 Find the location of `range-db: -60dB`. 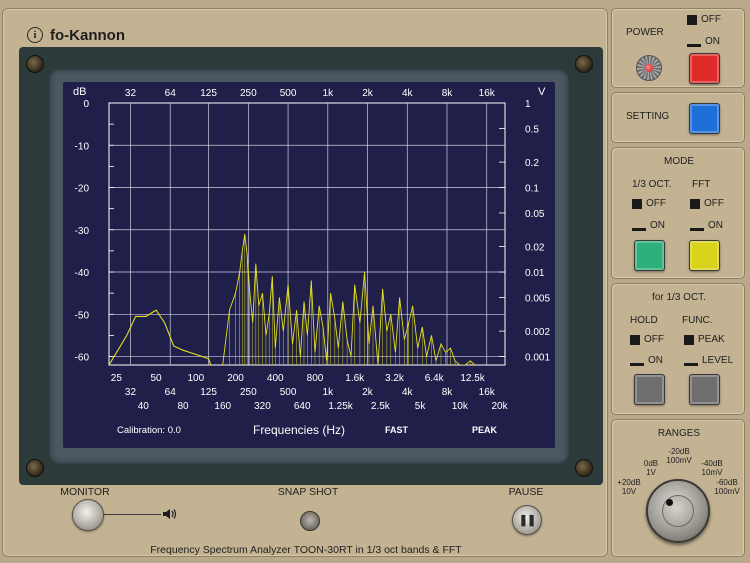

range-db: -60dB is located at coordinates (727, 482).